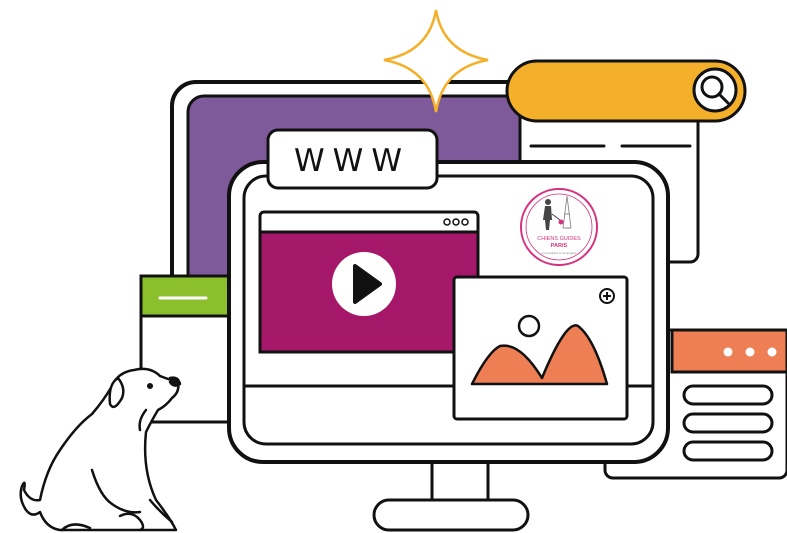  What do you see at coordinates (540, 348) in the screenshot?
I see `image-card` at bounding box center [540, 348].